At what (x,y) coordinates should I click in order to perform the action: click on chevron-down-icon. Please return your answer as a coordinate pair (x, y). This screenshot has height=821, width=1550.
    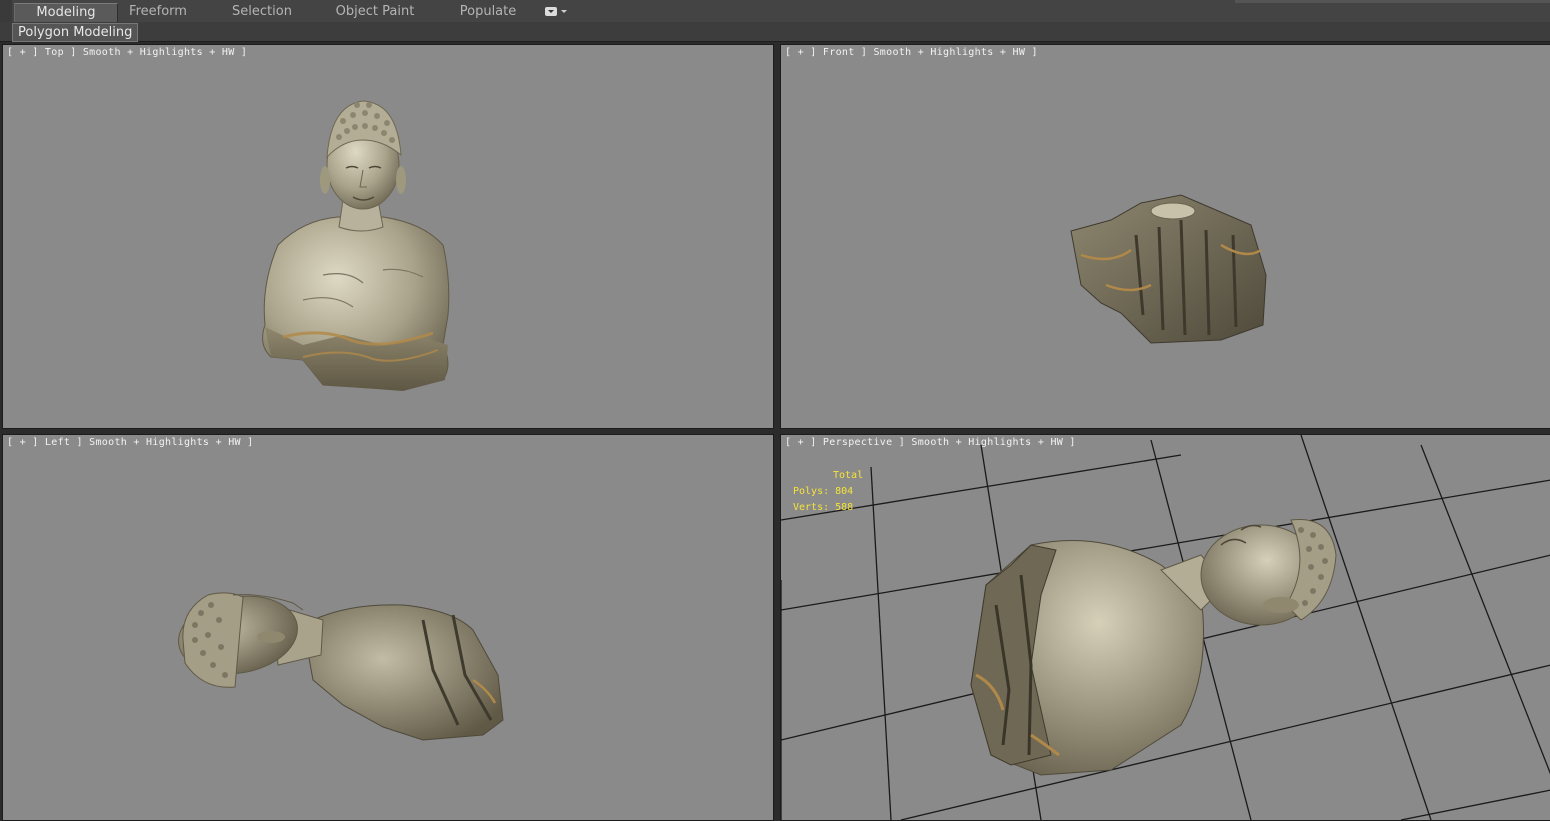
    Looking at the image, I should click on (564, 11).